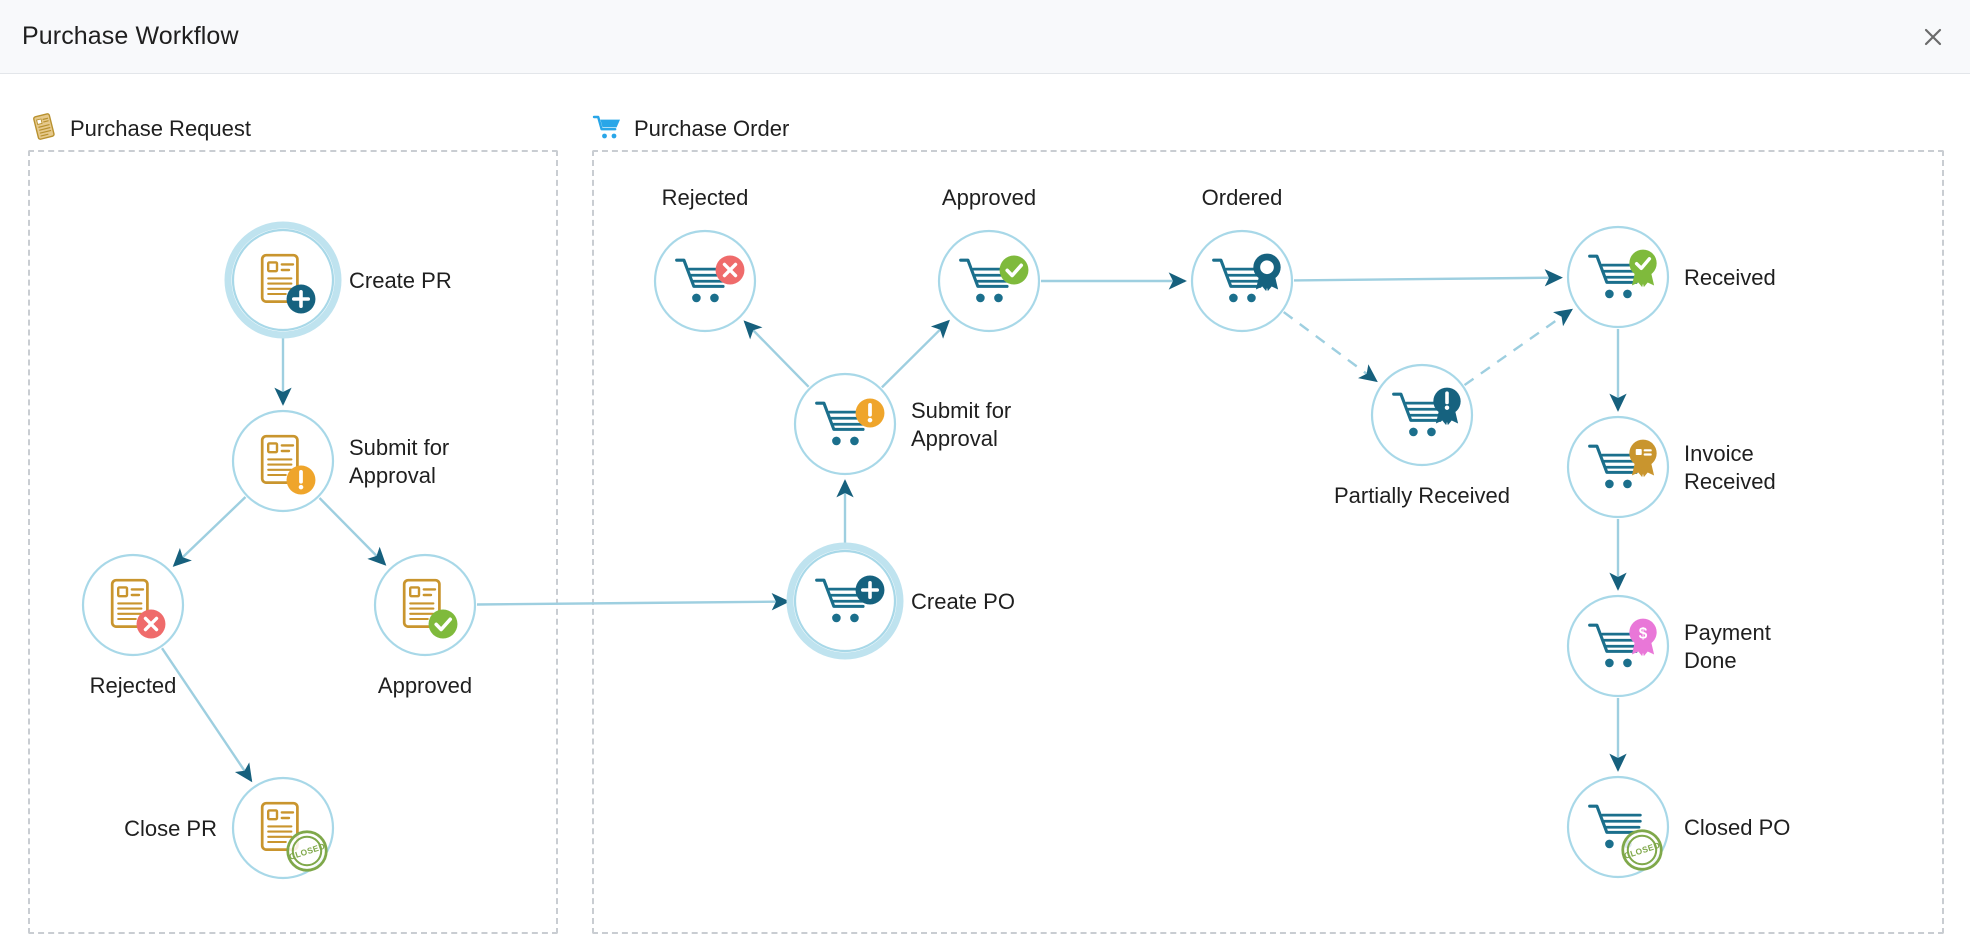 The height and width of the screenshot is (944, 1970). Describe the element at coordinates (989, 259) in the screenshot. I see `workflow-node-po-approved: Approved` at that location.